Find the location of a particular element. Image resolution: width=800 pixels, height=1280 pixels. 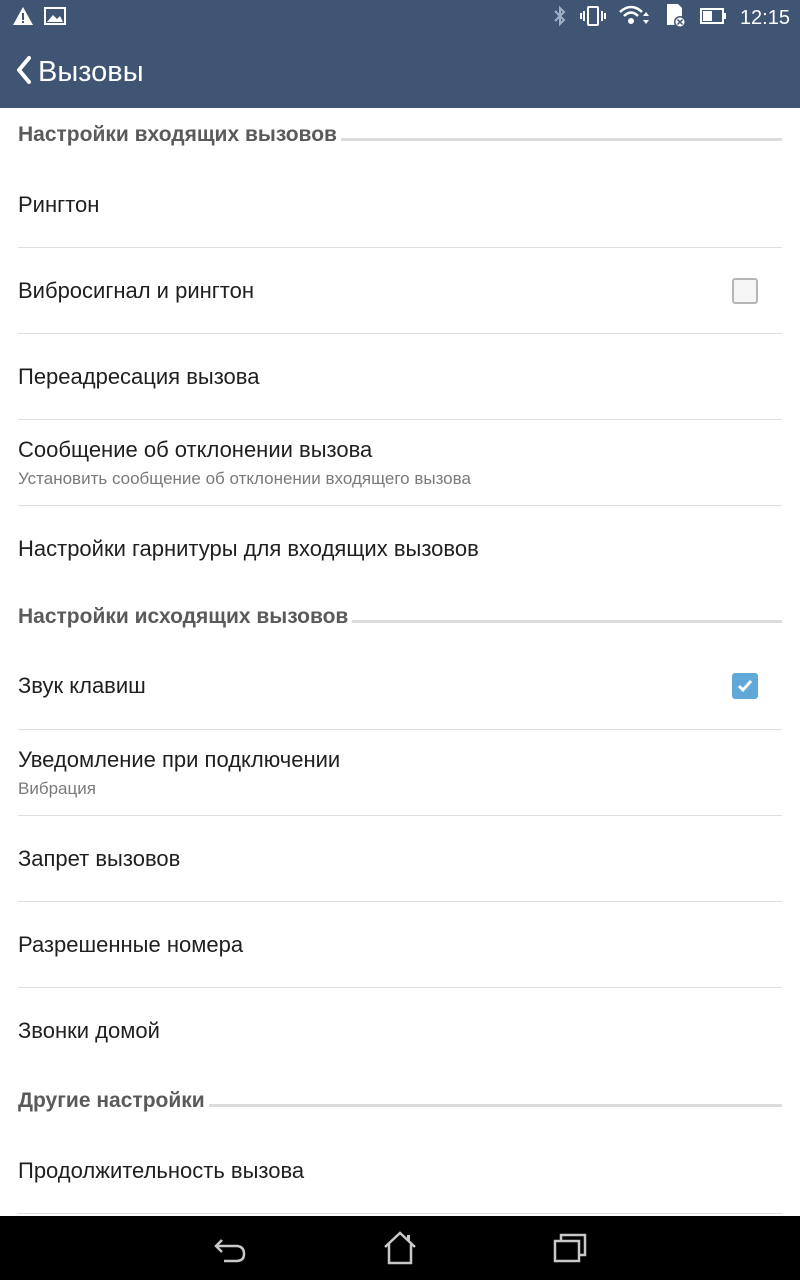

section-title: Настройки входящих вызовов is located at coordinates (177, 134).